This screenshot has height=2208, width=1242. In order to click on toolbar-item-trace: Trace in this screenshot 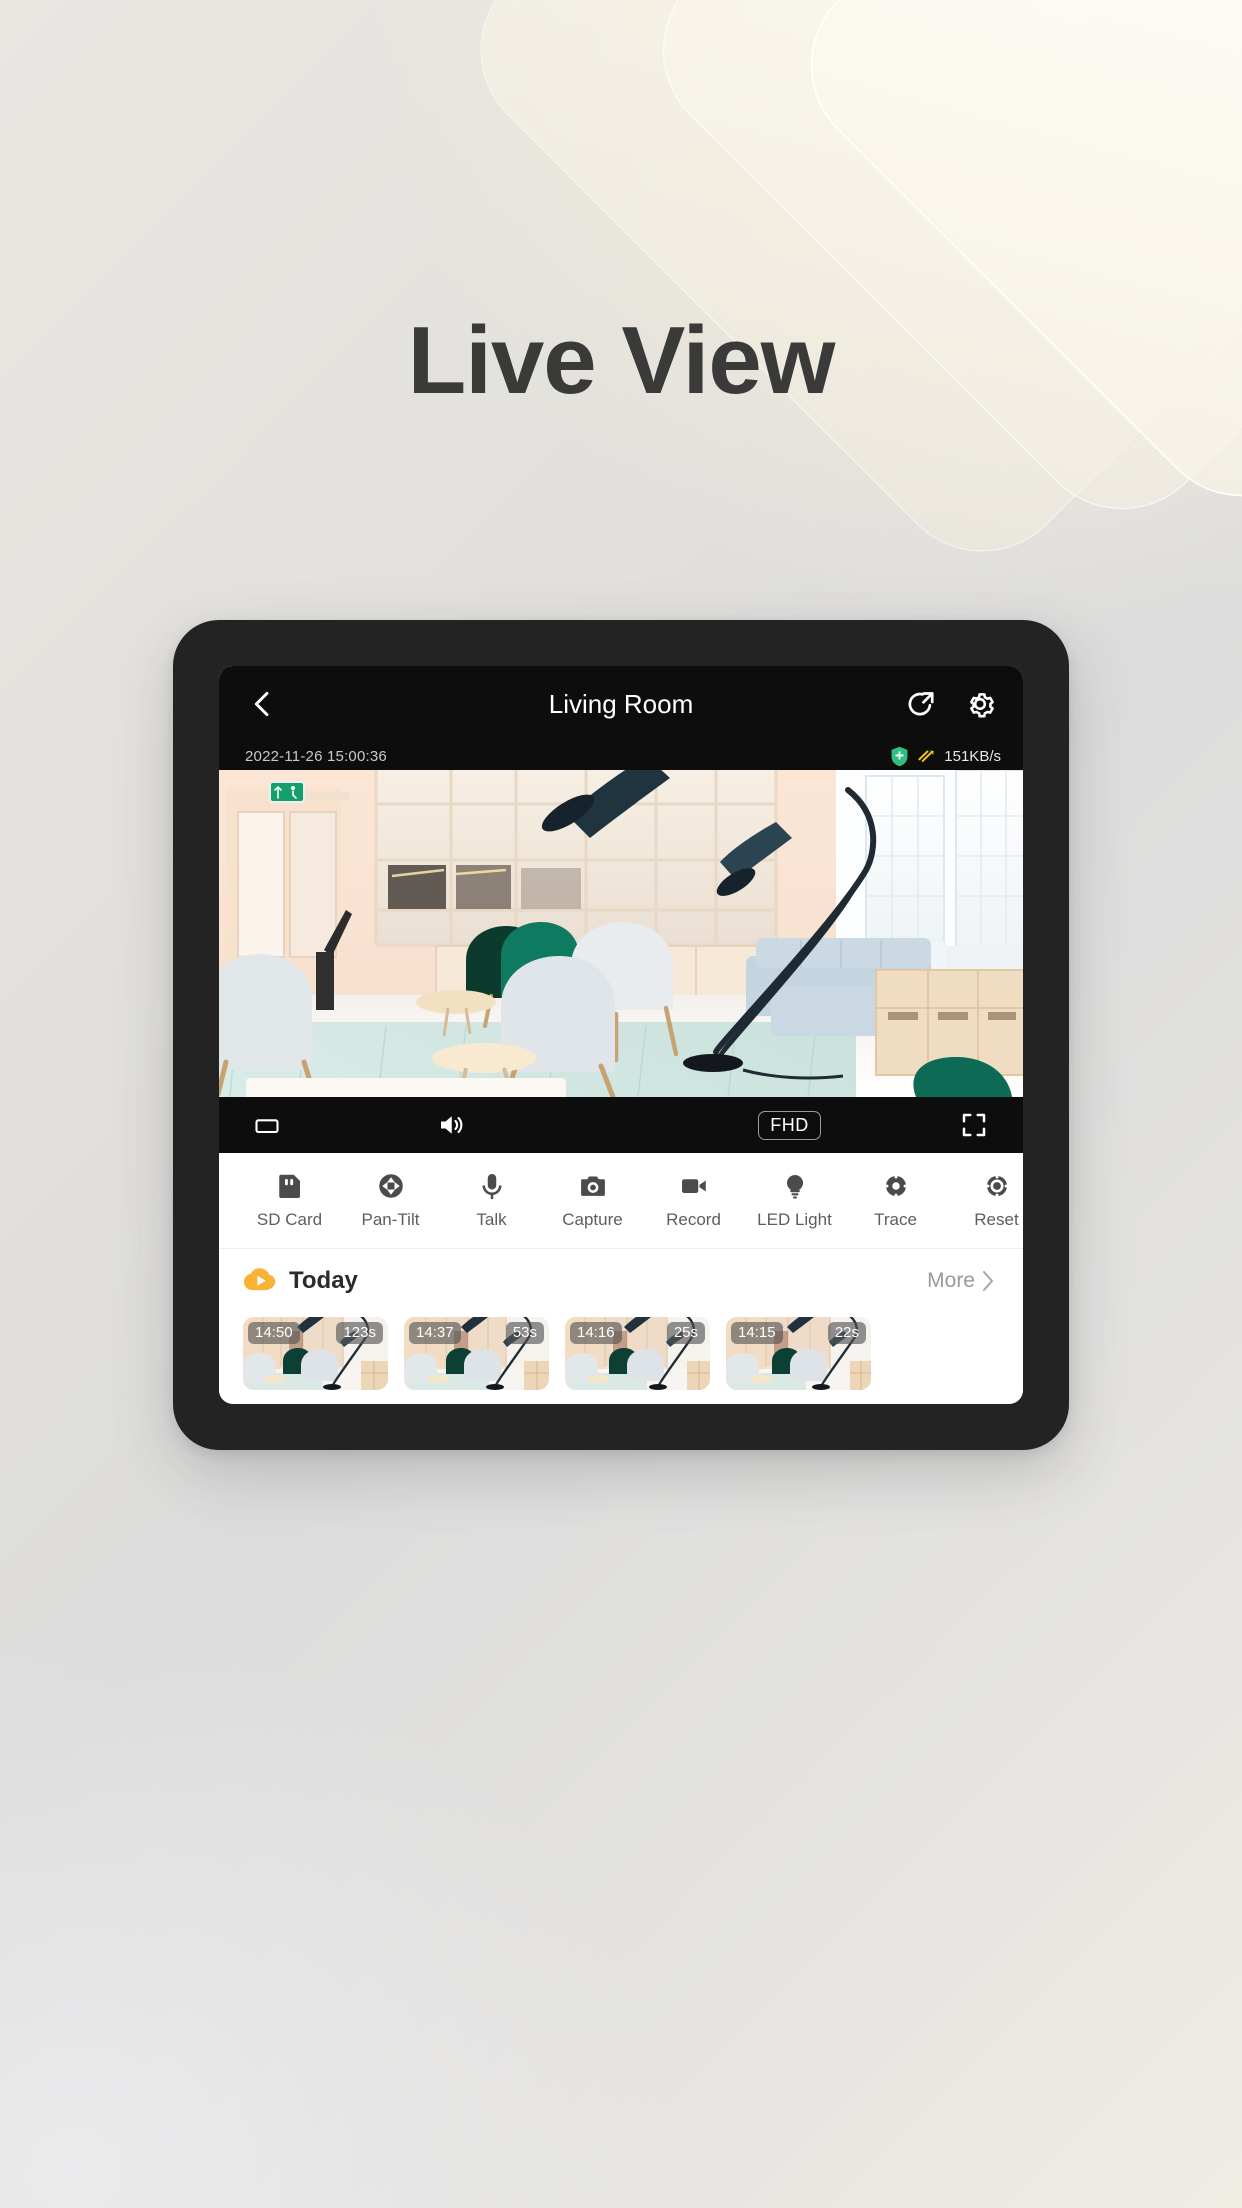, I will do `click(895, 1200)`.